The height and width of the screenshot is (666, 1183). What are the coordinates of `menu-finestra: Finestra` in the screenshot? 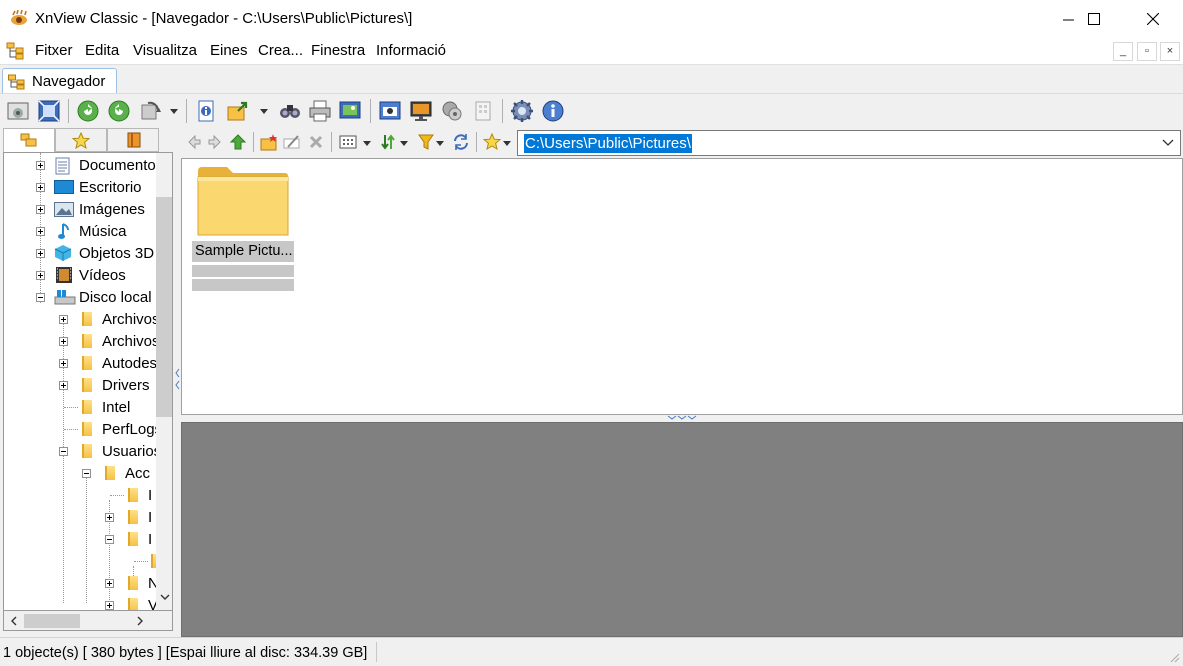 It's located at (338, 50).